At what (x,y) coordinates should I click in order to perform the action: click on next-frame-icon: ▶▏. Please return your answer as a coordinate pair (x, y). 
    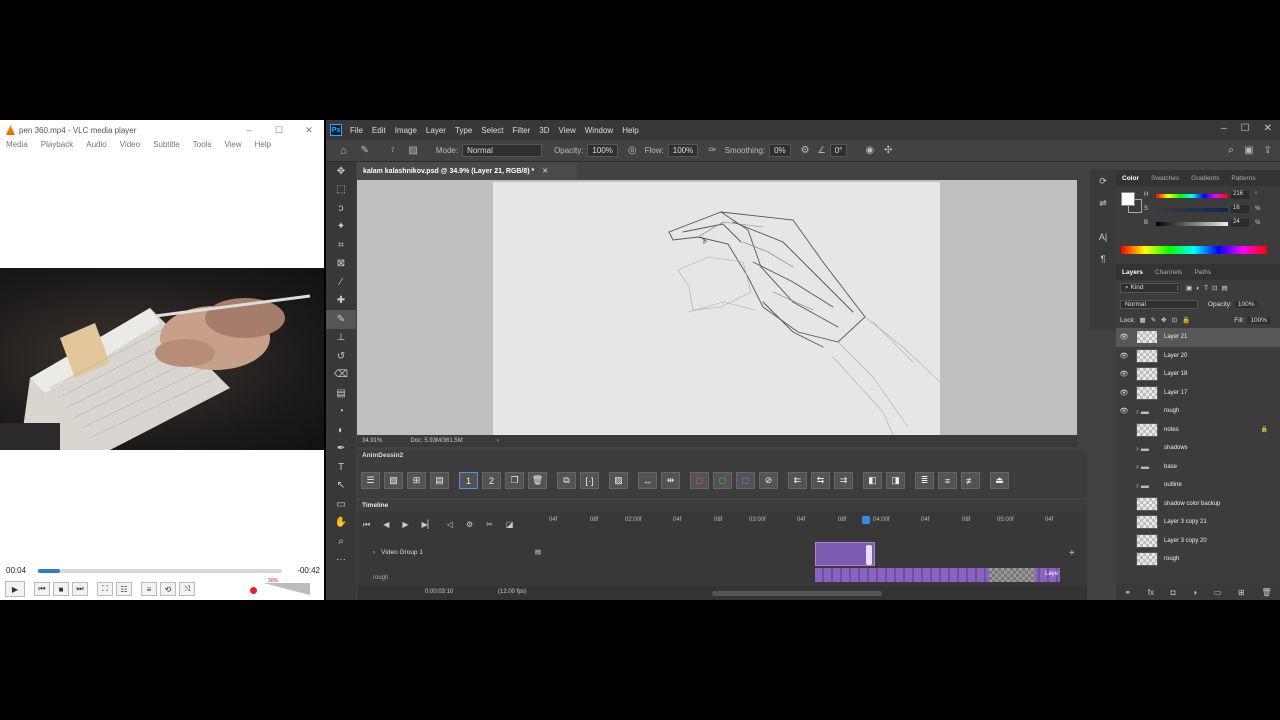
    Looking at the image, I should click on (428, 525).